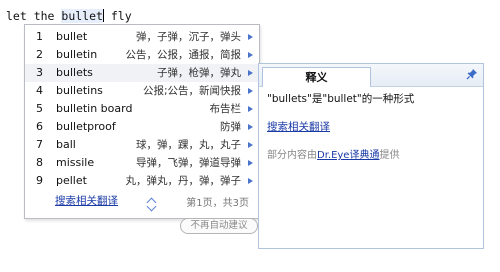  Describe the element at coordinates (188, 163) in the screenshot. I see `suggestion-meaning: 导弹，飞弹，弹道导弹` at that location.